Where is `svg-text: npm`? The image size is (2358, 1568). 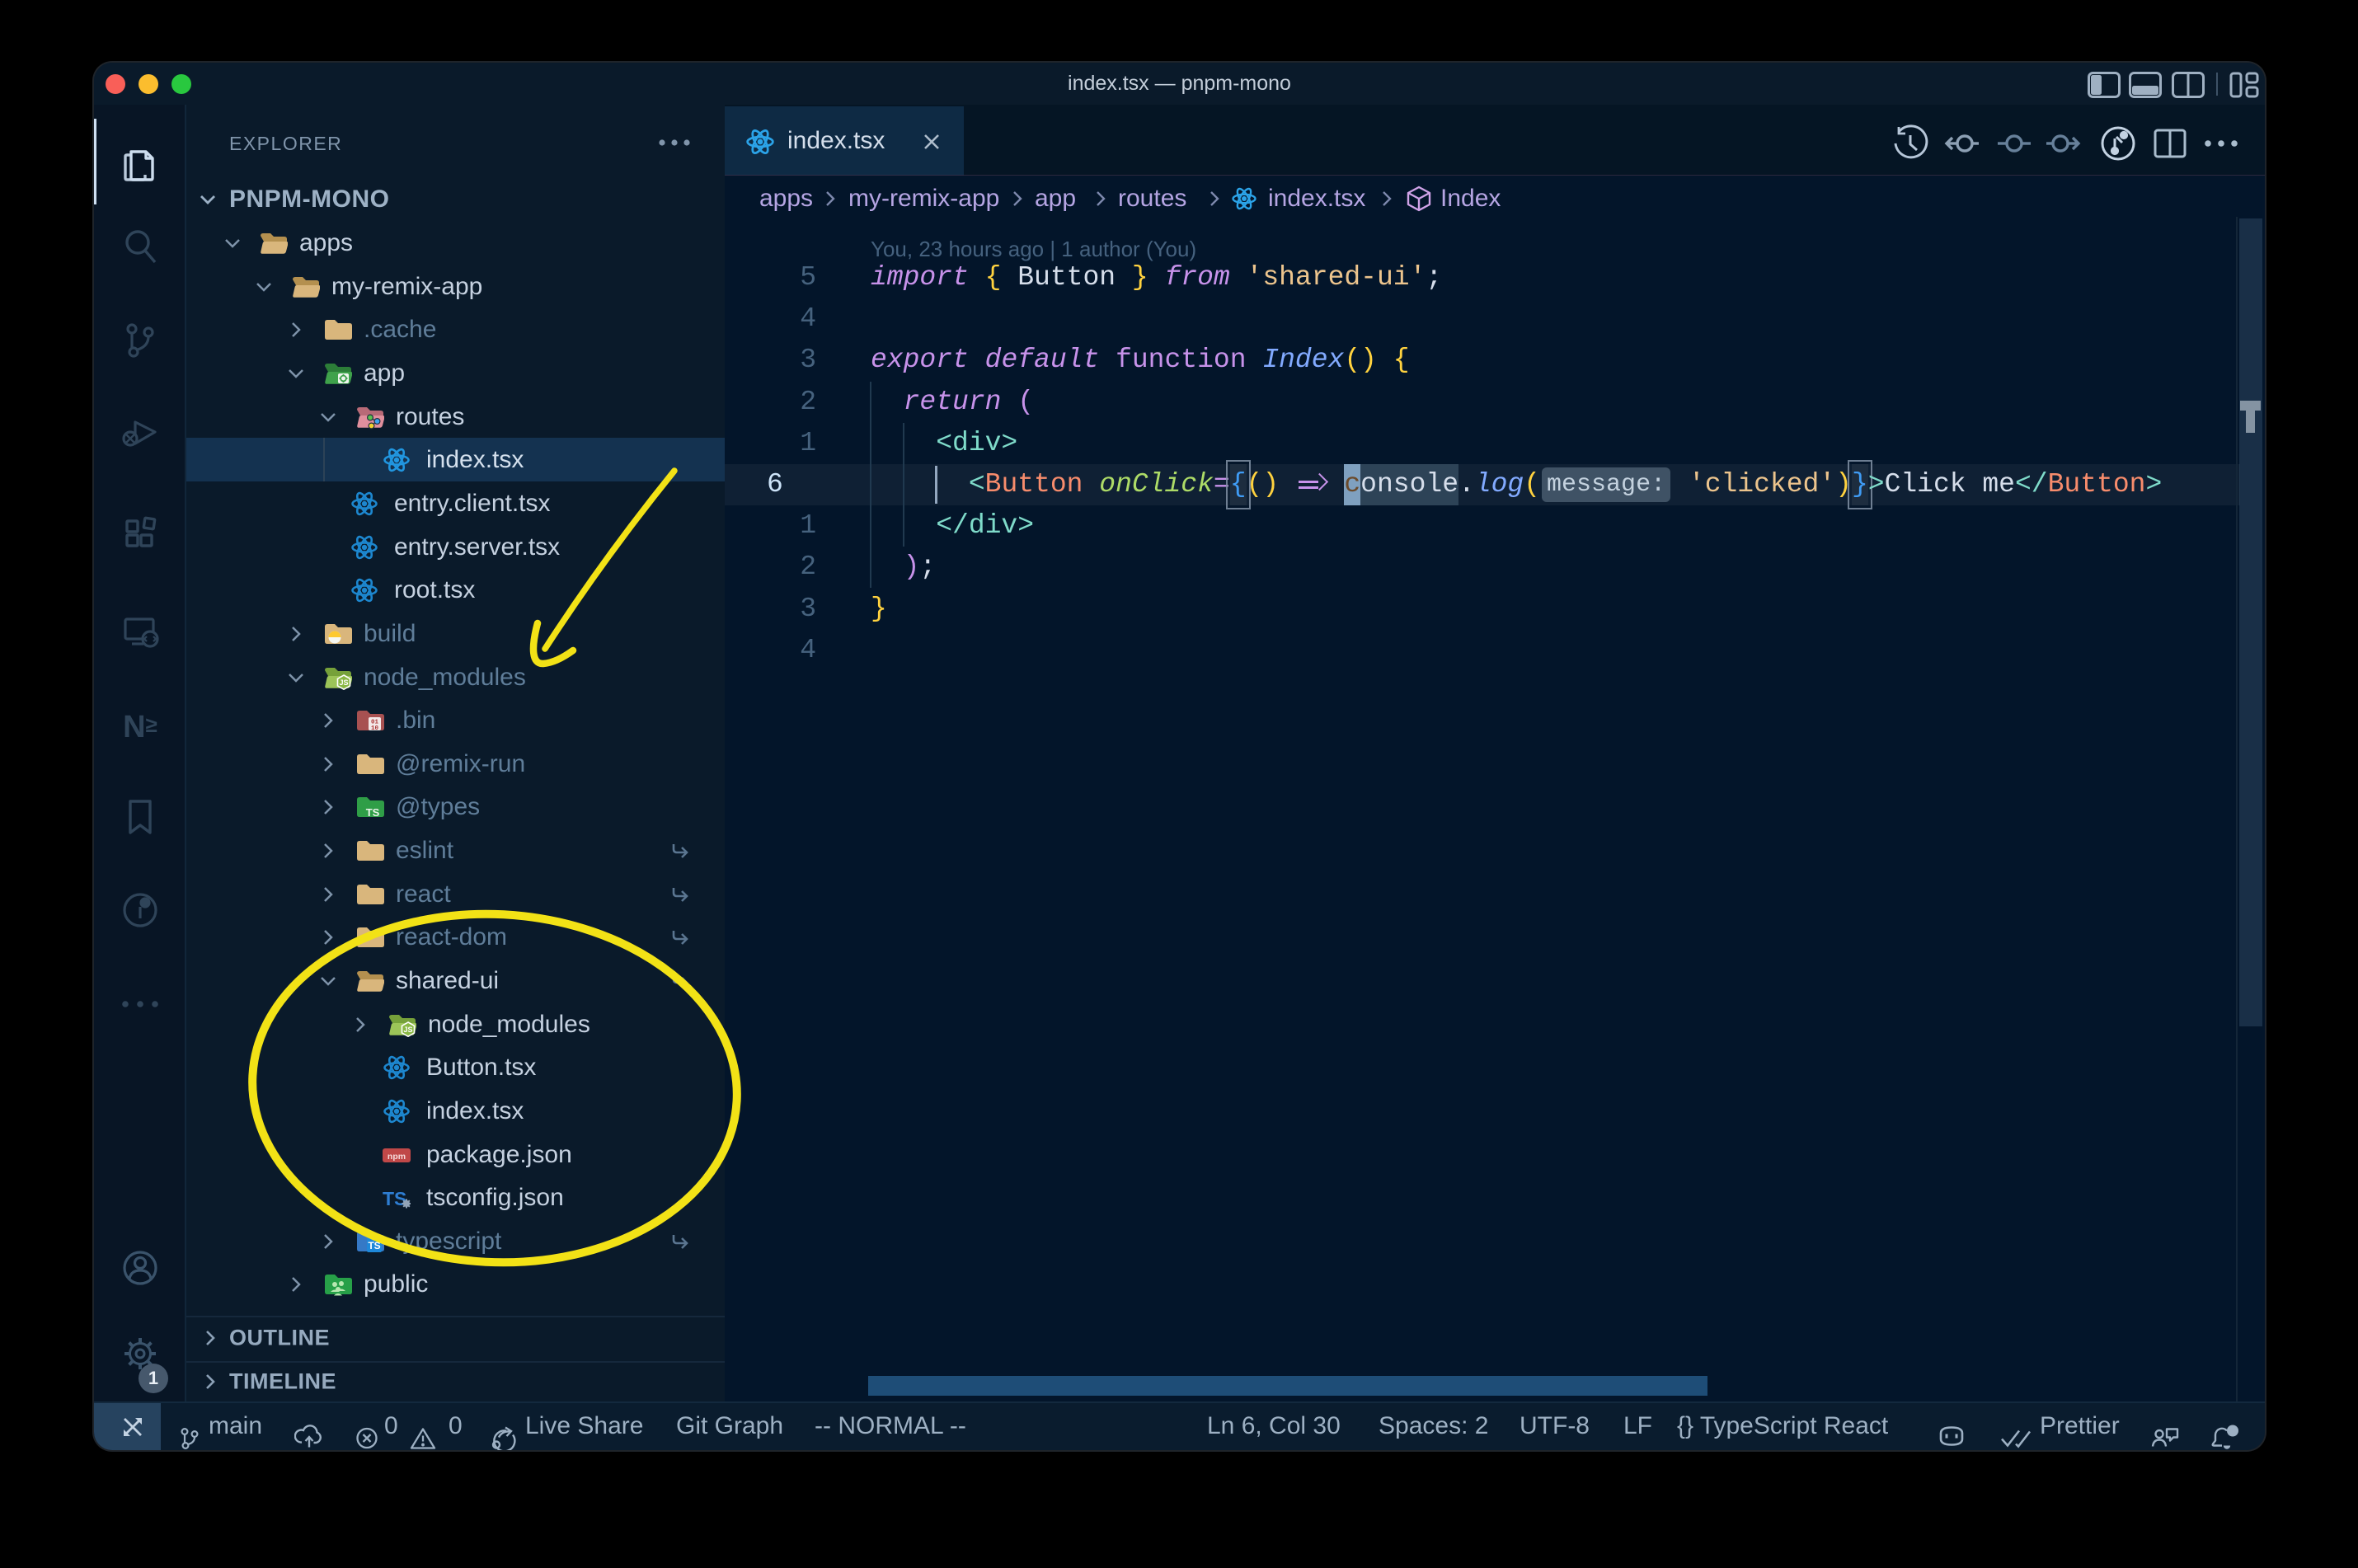 svg-text: npm is located at coordinates (397, 1157).